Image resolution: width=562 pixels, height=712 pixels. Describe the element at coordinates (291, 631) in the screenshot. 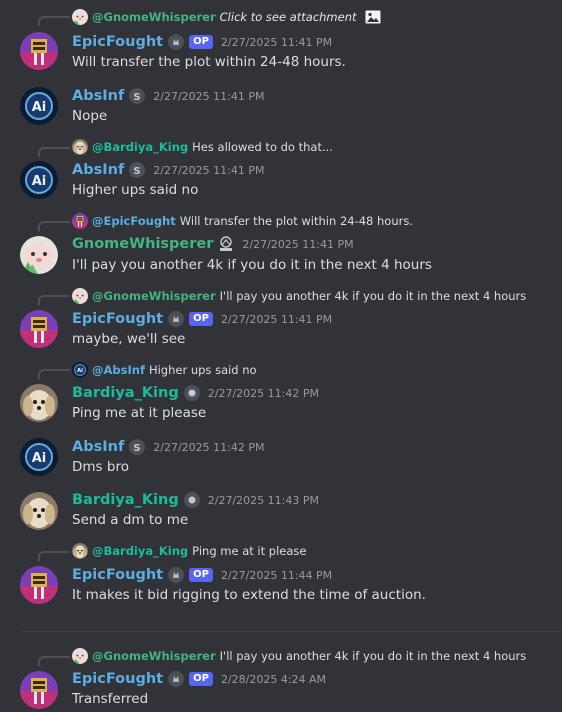

I see `date-divider` at that location.